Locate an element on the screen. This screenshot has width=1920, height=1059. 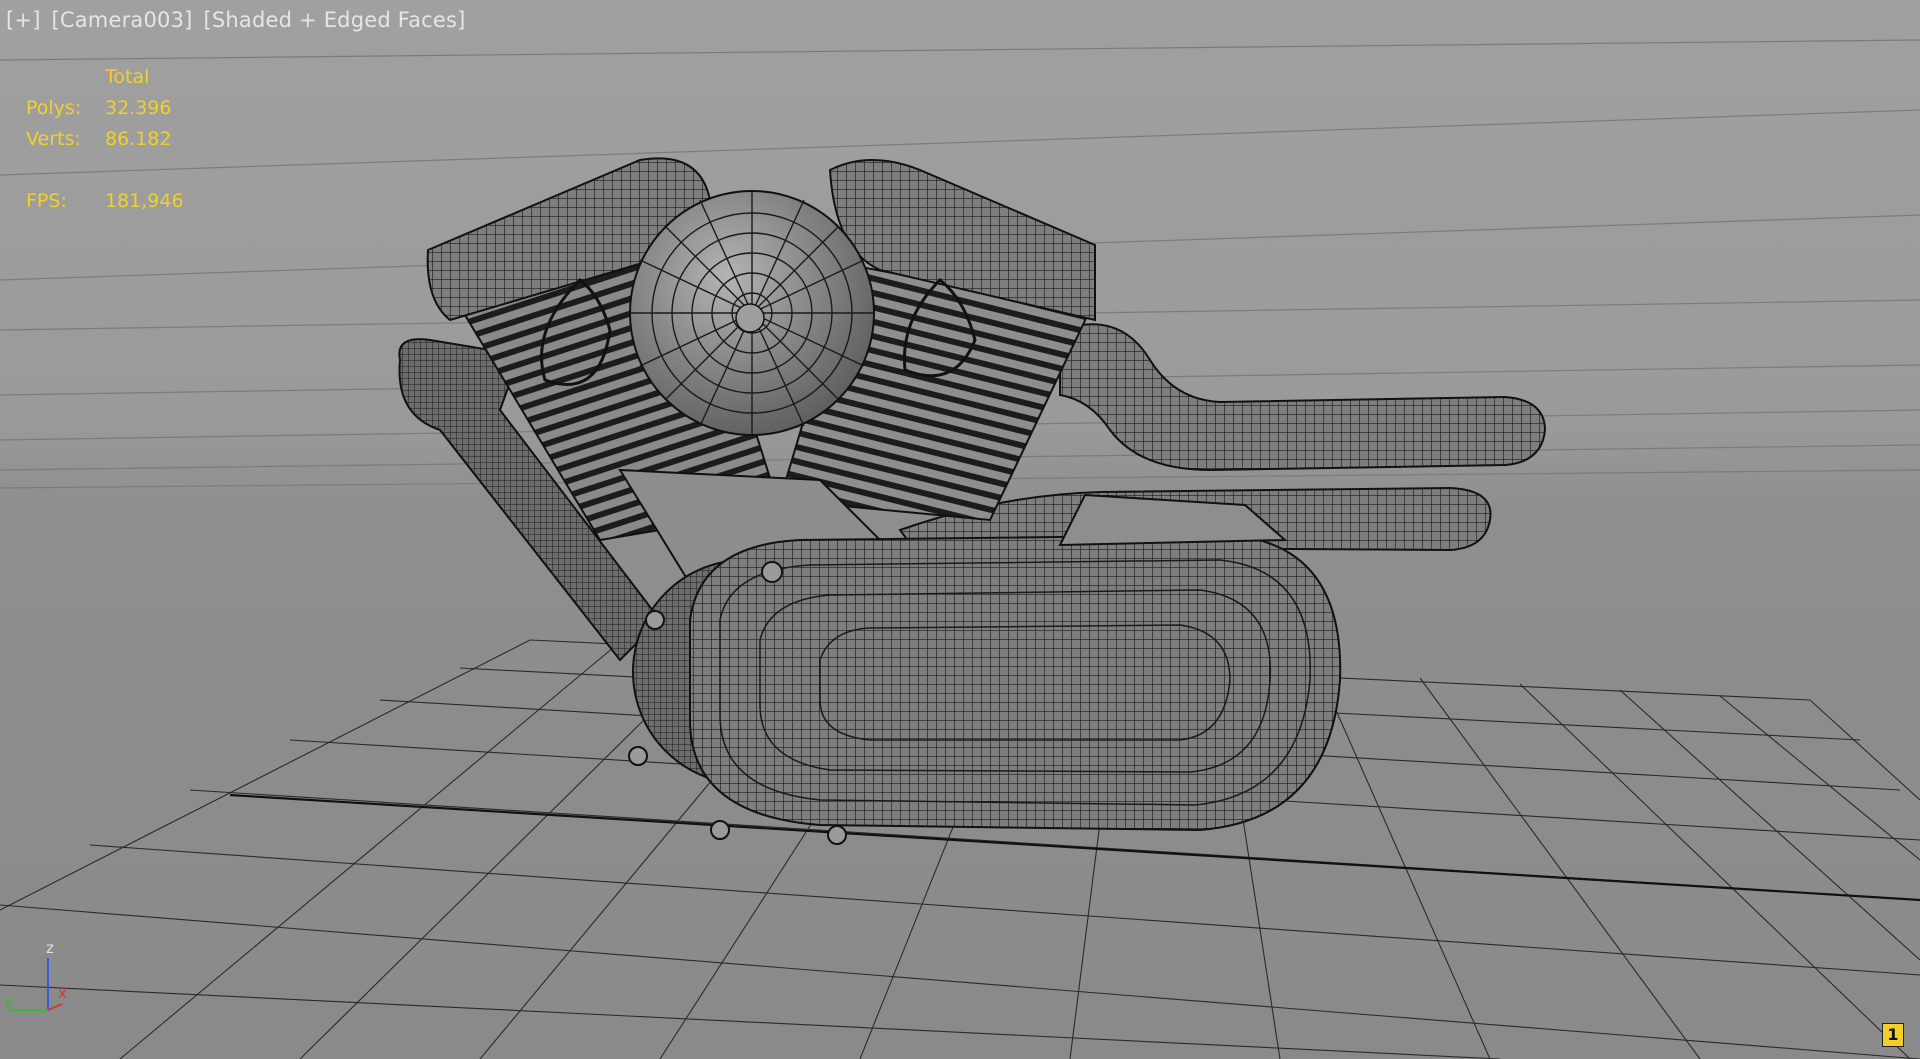
viewport-label: [+] [Camera003] [Shaded + Edged Faces] is located at coordinates (238, 20).